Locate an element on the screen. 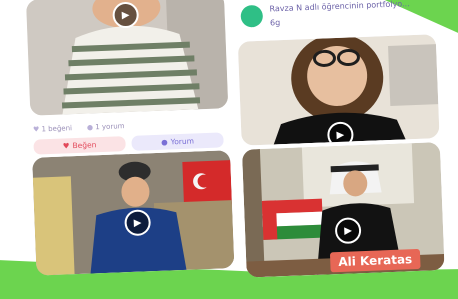 Image resolution: width=458 pixels, height=299 pixels. like-button: ♥ Beğen is located at coordinates (79, 145).